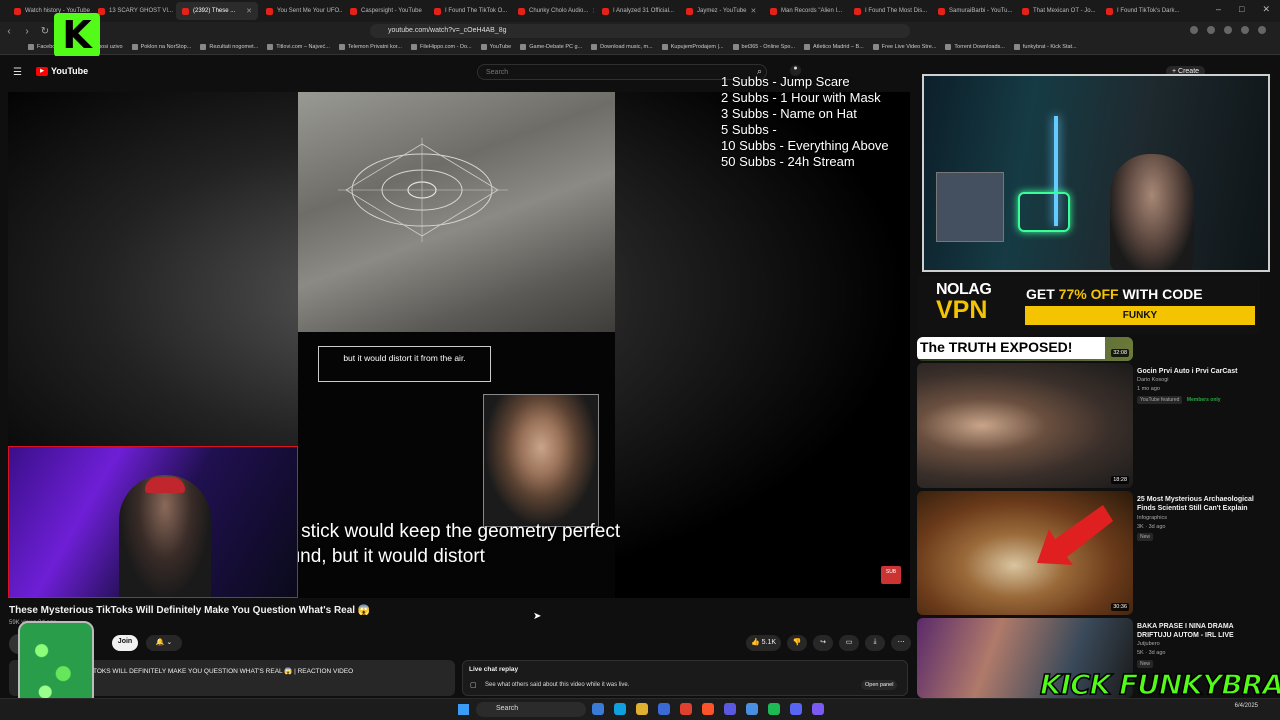 This screenshot has width=1280, height=720. I want to click on streamer-hat, so click(165, 485).